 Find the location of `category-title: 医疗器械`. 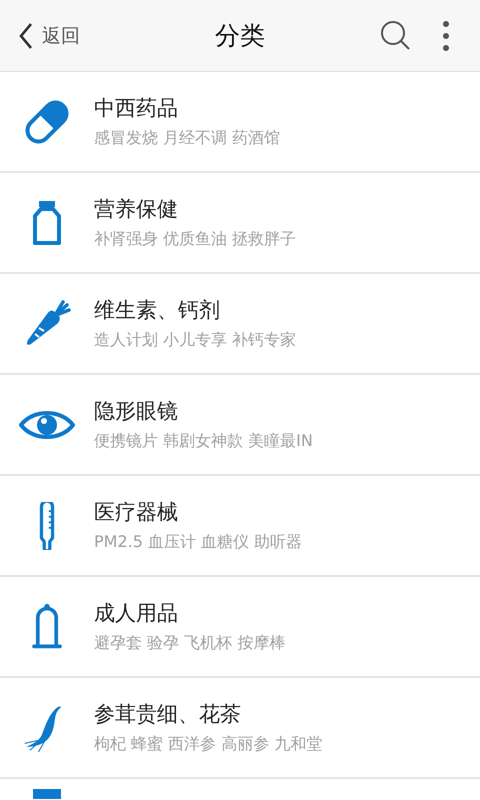

category-title: 医疗器械 is located at coordinates (136, 512).